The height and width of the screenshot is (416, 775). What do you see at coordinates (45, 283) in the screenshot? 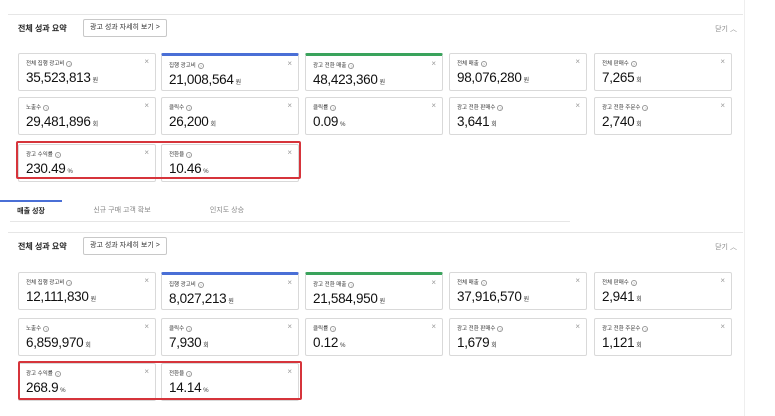
I see `metric-label-text: 전체 집행 광고비` at bounding box center [45, 283].